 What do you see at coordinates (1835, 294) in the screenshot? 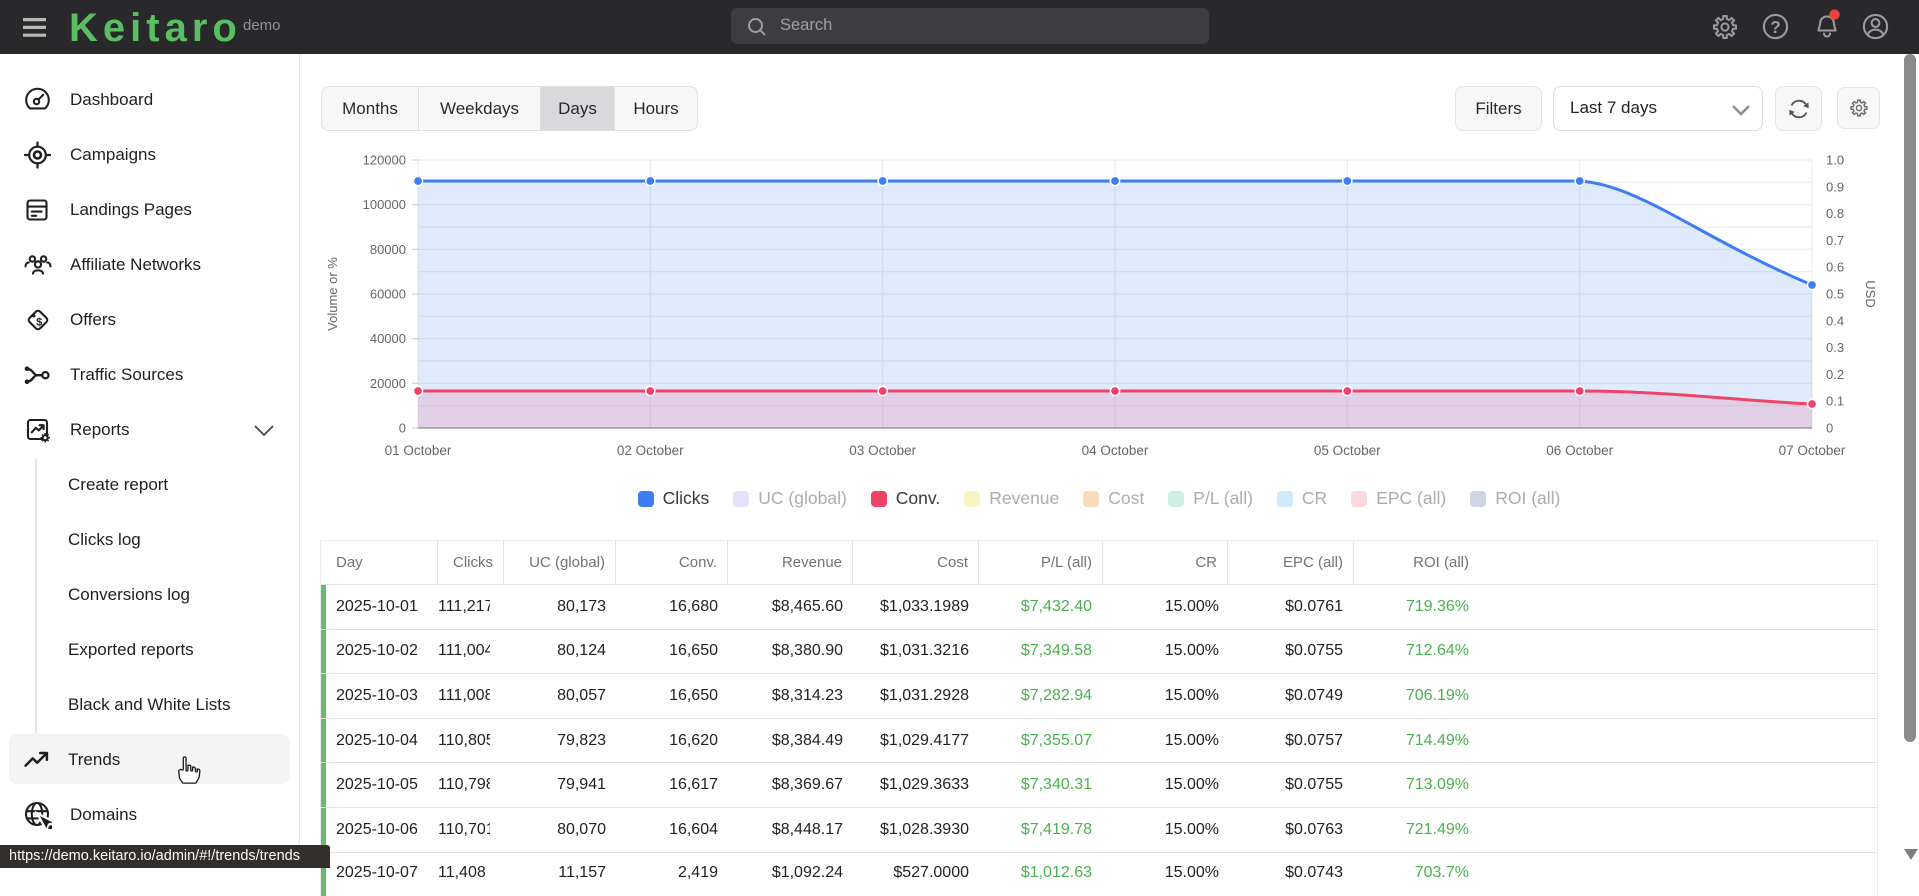
I see `svg-text: 0.5` at bounding box center [1835, 294].